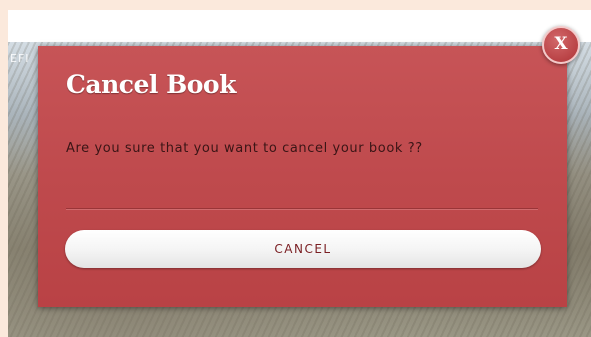 Image resolution: width=591 pixels, height=337 pixels. What do you see at coordinates (20, 58) in the screenshot?
I see `background-partial-text: EFI` at bounding box center [20, 58].